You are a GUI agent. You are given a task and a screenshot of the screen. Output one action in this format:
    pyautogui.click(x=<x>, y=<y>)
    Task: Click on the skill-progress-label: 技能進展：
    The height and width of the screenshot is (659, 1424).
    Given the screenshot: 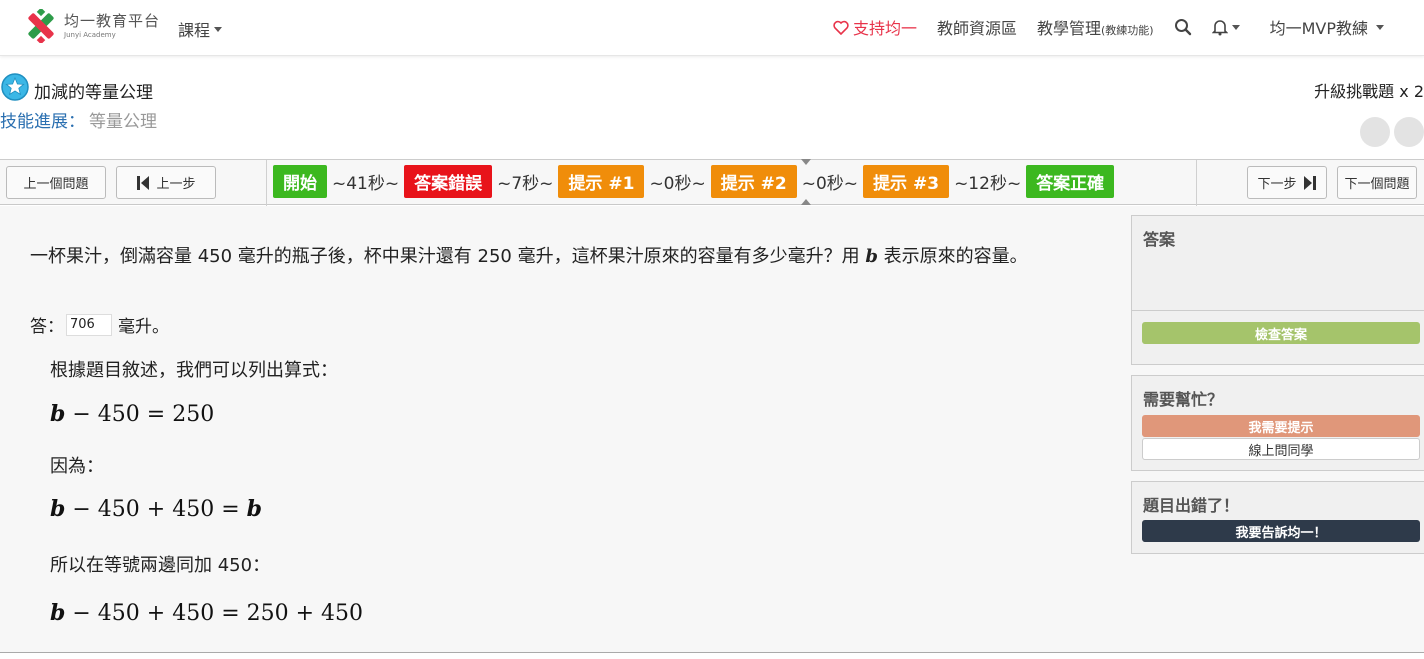 What is the action you would take?
    pyautogui.click(x=42, y=122)
    